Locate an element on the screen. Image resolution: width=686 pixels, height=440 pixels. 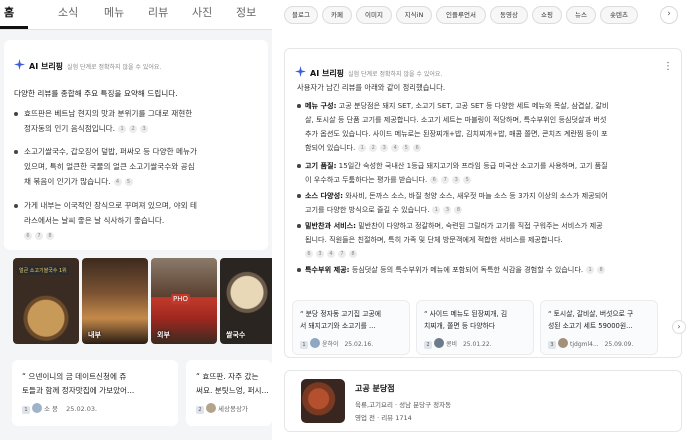
review-index-badge: 2 is located at coordinates (200, 410).